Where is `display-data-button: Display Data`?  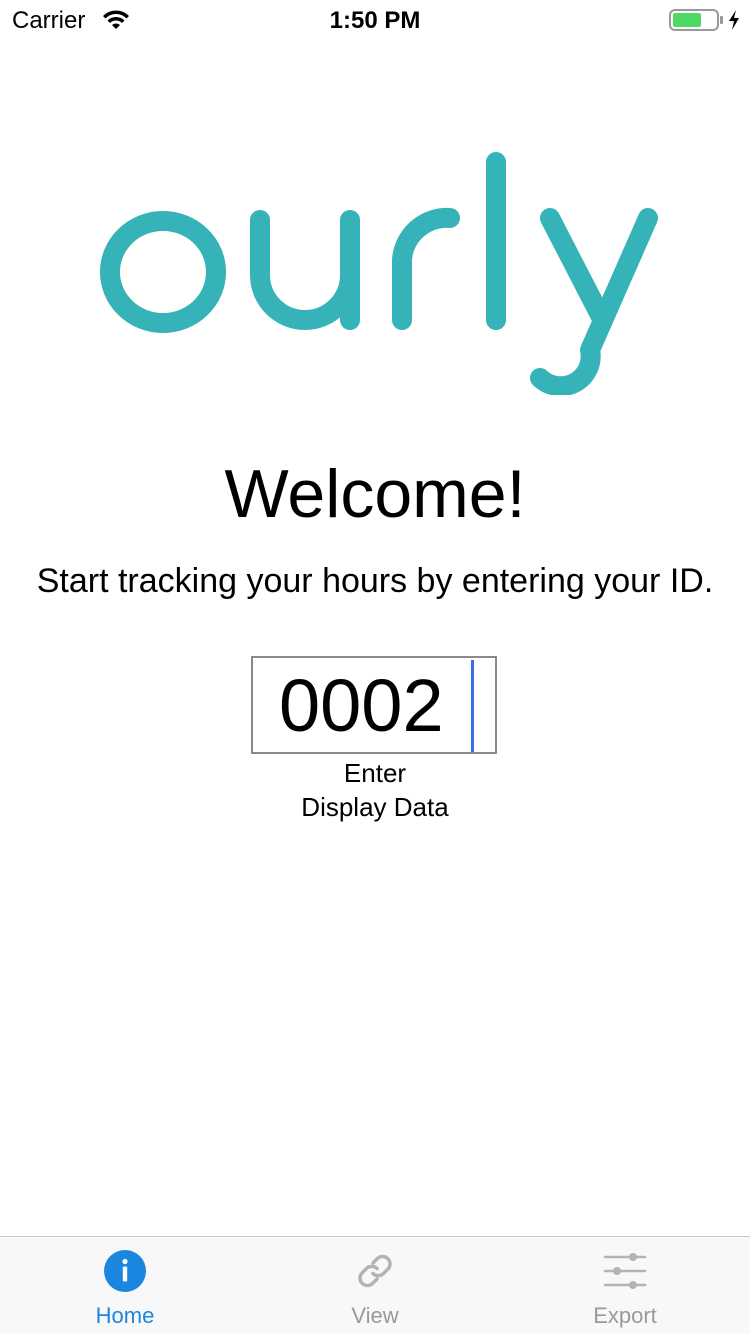
display-data-button: Display Data is located at coordinates (375, 809).